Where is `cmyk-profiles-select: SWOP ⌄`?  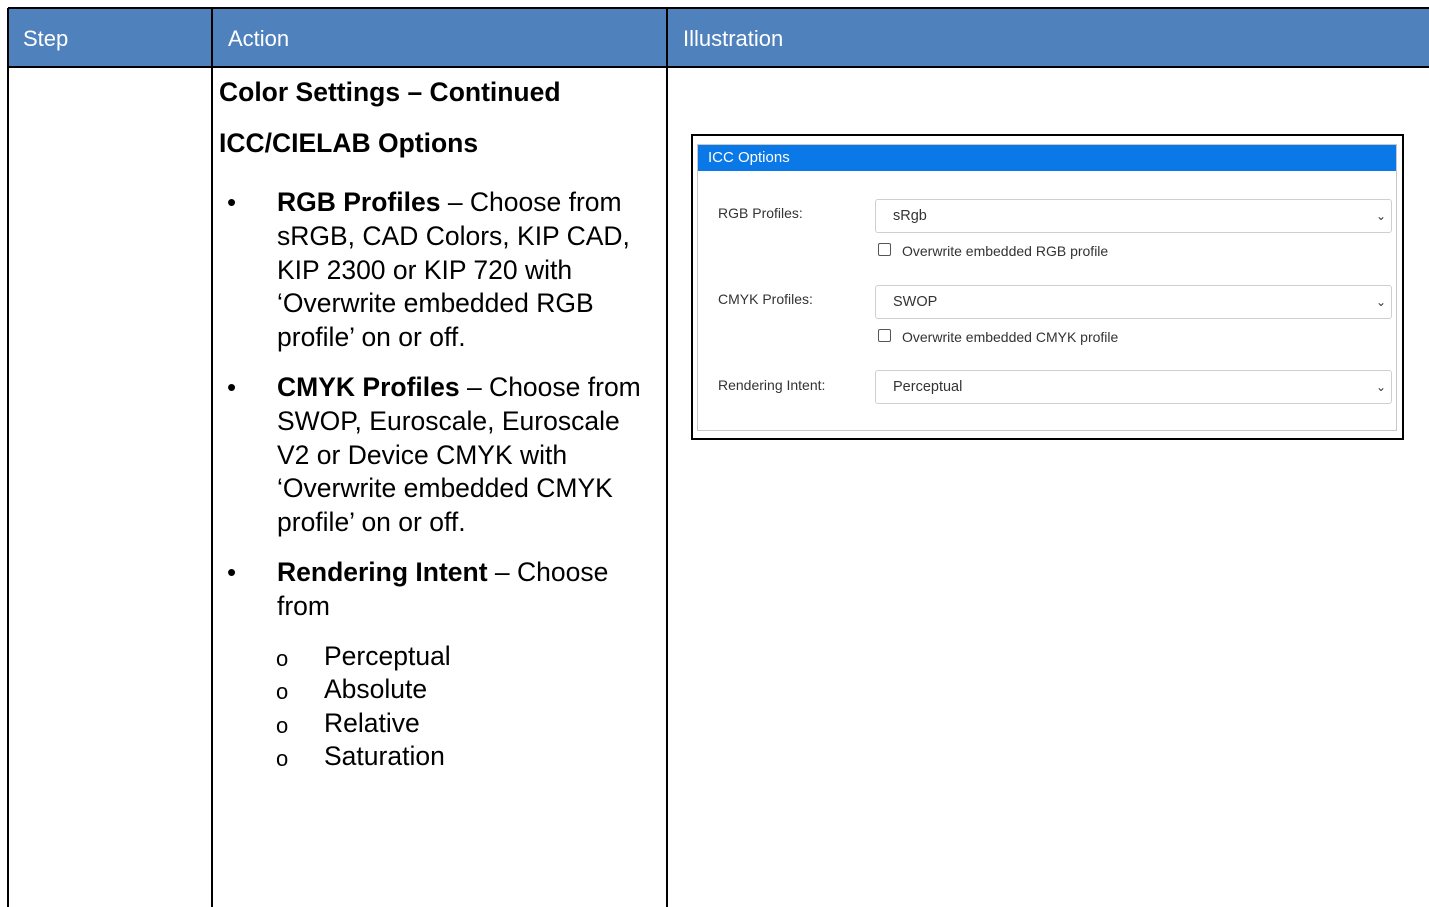
cmyk-profiles-select: SWOP ⌄ is located at coordinates (1133, 302).